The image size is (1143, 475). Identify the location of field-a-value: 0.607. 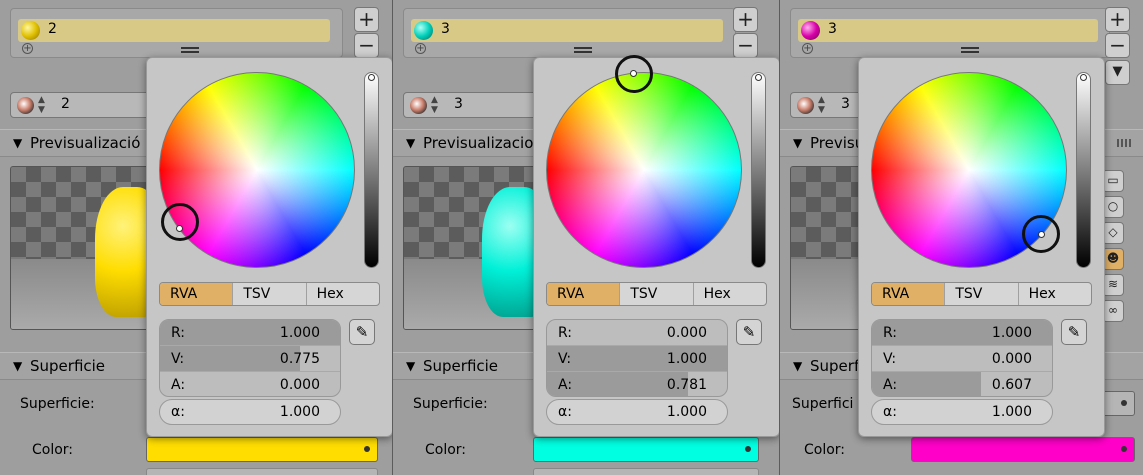
(1011, 385).